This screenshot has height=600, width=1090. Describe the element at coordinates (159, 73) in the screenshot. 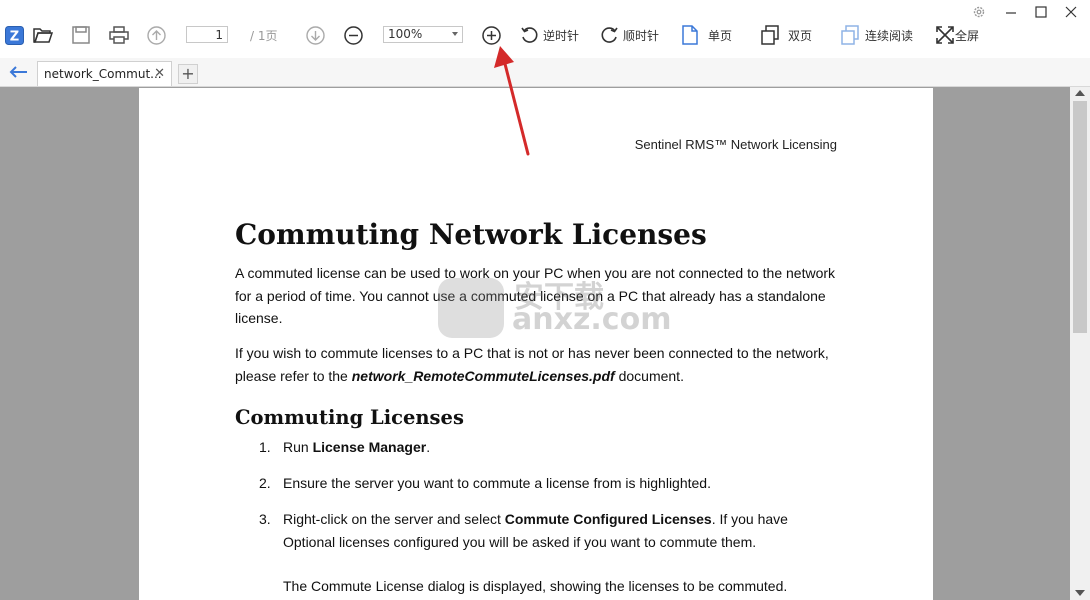

I see `close-tab-icon: ✕` at that location.